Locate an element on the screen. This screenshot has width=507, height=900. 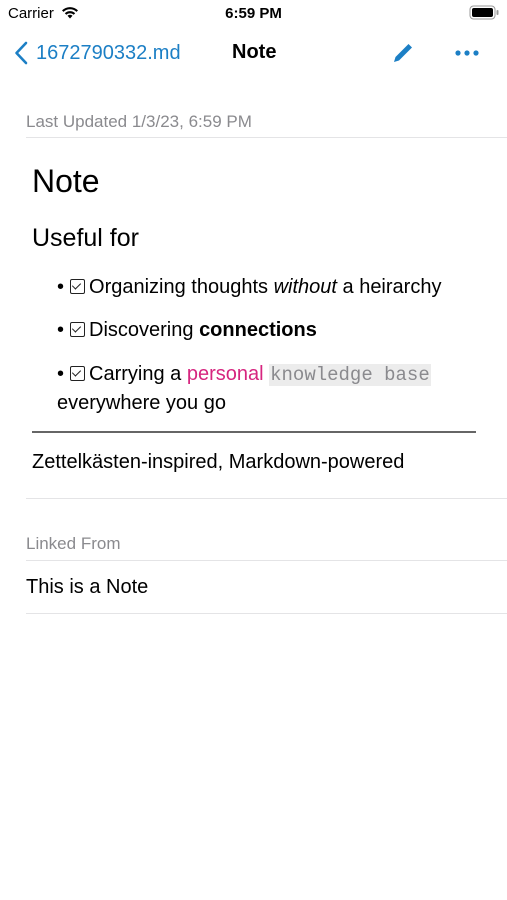
list-item-text: everywhere you go is located at coordinates (141, 403).